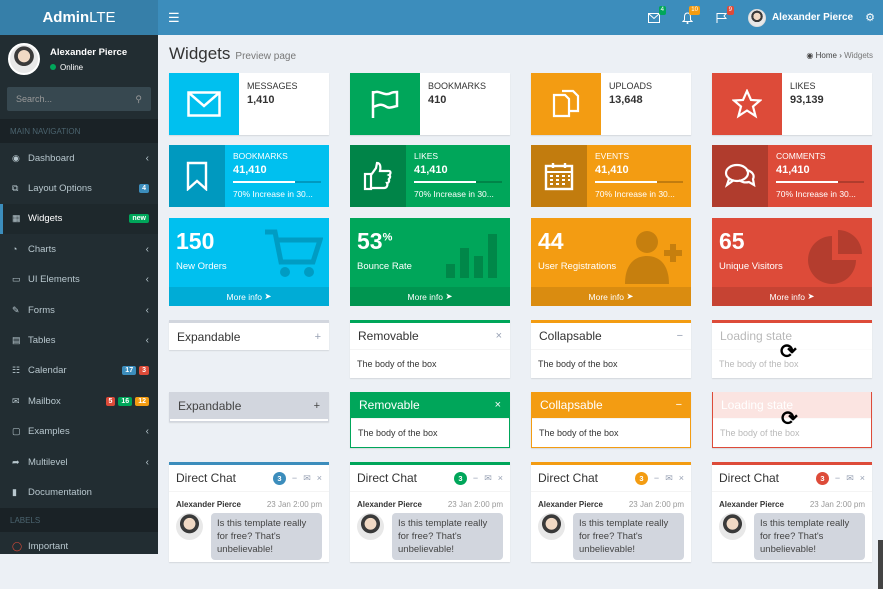 The height and width of the screenshot is (589, 883). What do you see at coordinates (72, 67) in the screenshot?
I see `status-text: Online` at bounding box center [72, 67].